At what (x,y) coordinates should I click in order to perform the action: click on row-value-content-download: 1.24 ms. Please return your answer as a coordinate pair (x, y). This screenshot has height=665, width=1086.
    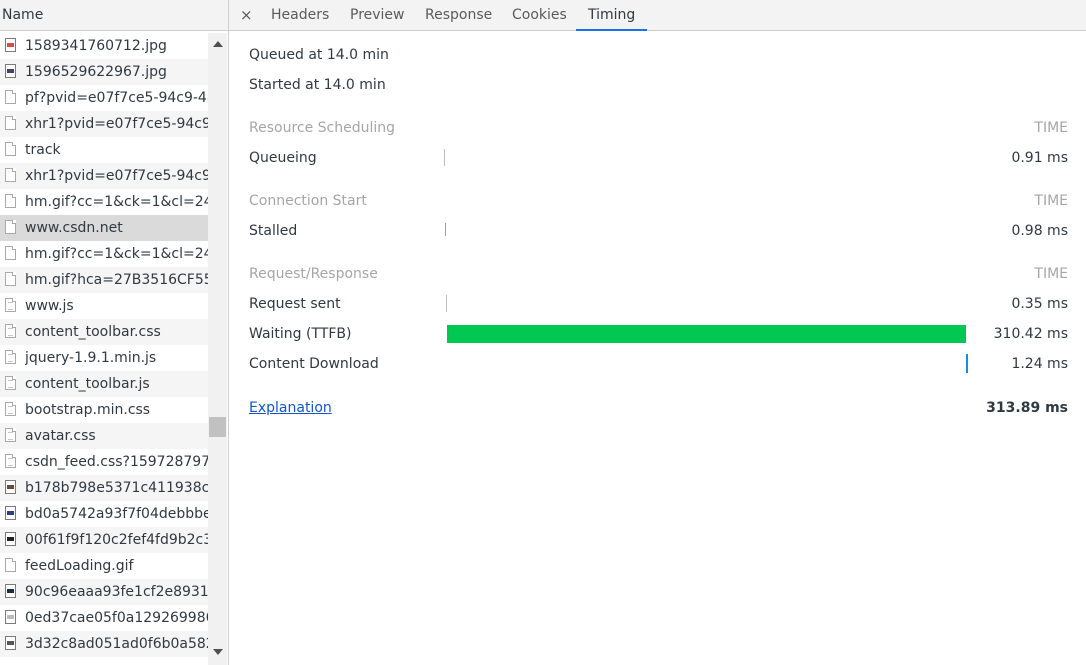
    Looking at the image, I should click on (1039, 364).